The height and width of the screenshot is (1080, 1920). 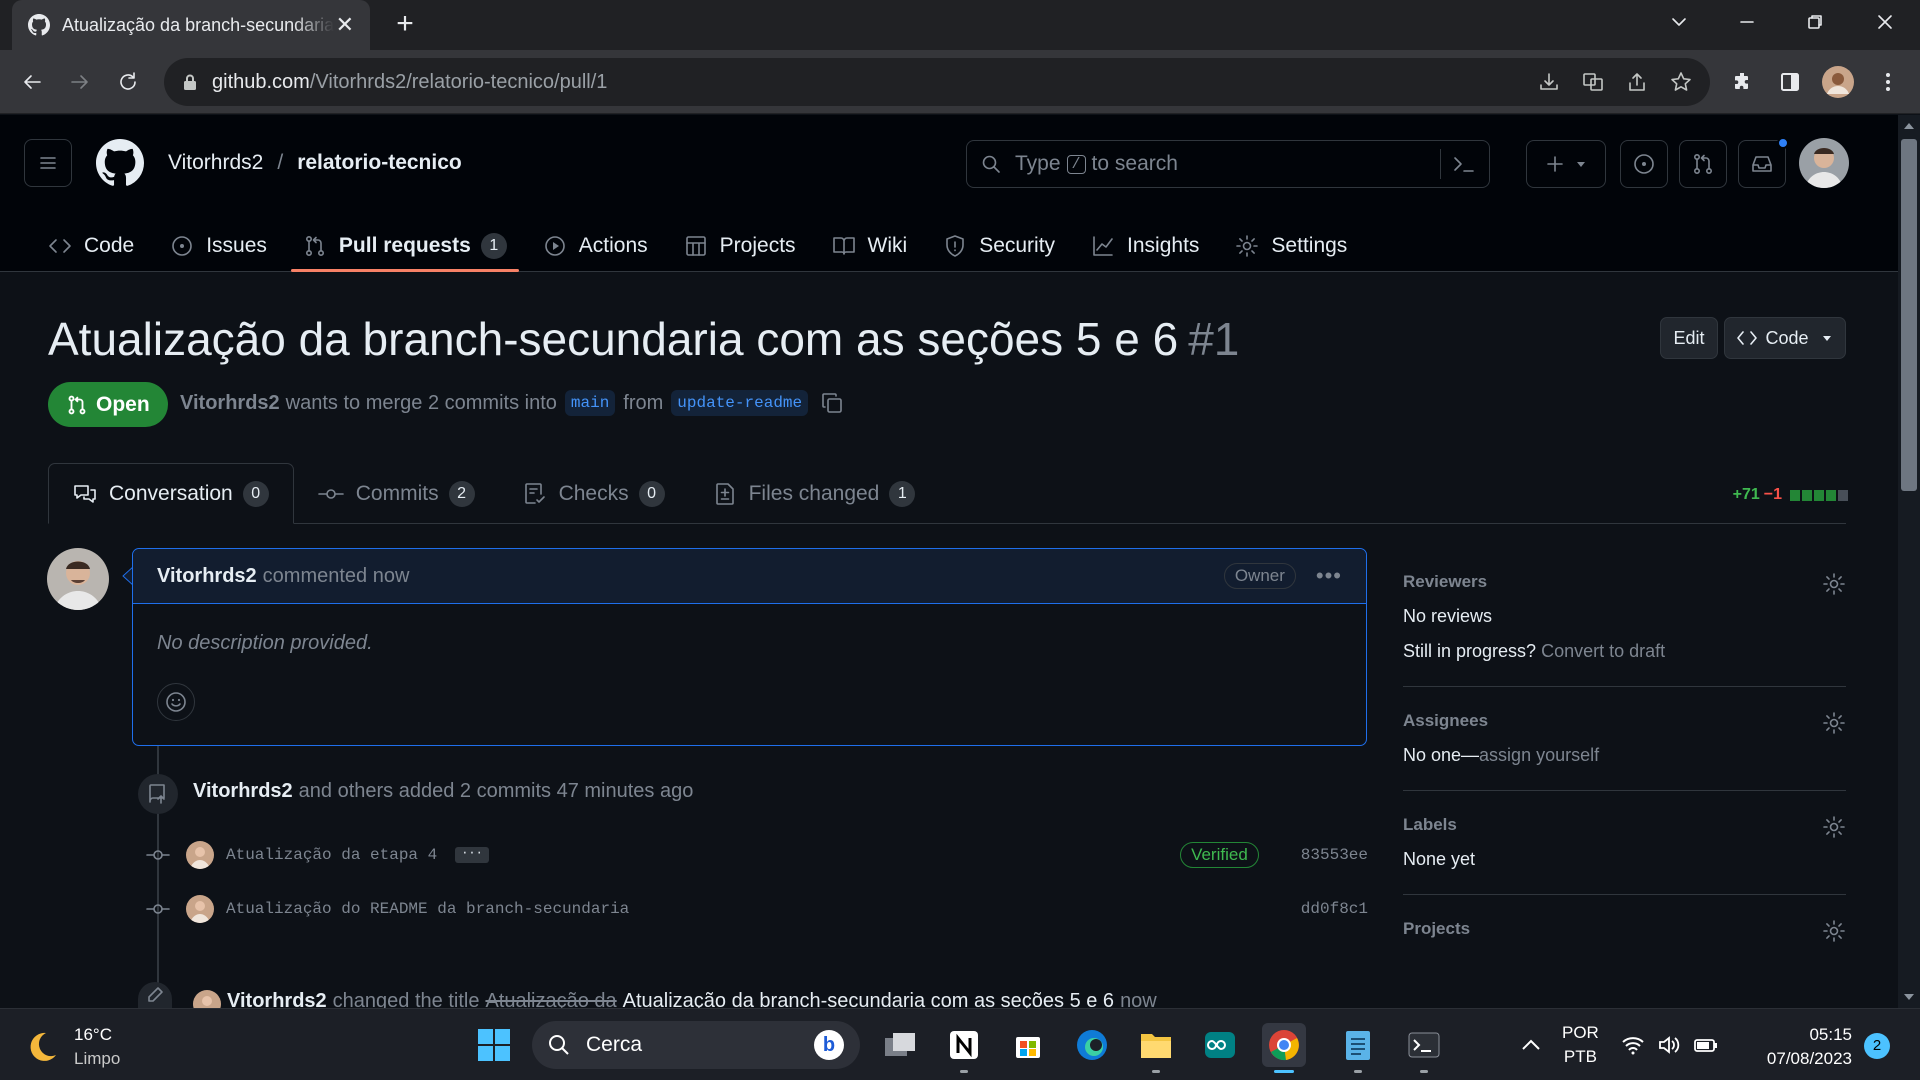 I want to click on install-app-icon, so click(x=1549, y=82).